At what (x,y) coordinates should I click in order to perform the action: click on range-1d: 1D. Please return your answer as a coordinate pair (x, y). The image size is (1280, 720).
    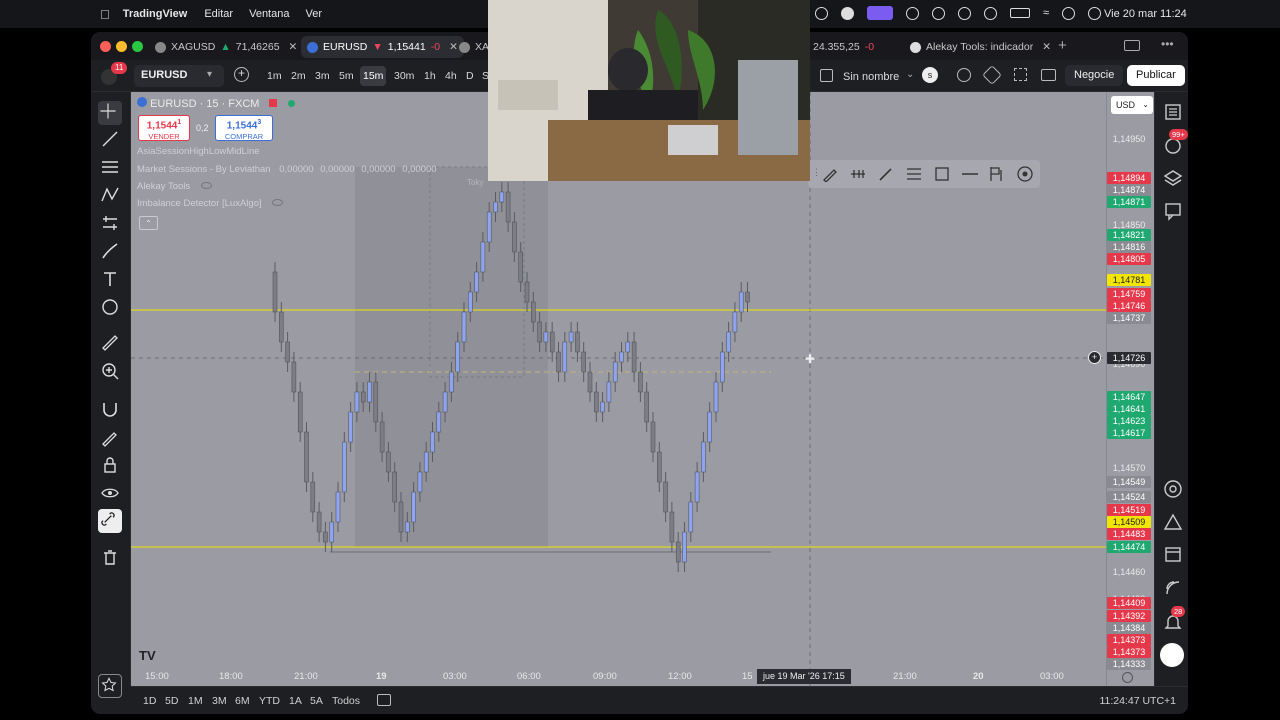
    Looking at the image, I should click on (149, 701).